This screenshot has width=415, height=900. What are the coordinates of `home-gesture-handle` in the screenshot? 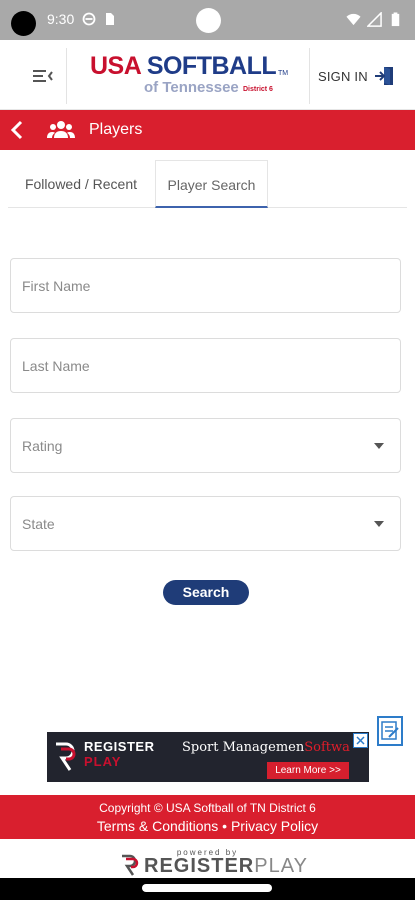 It's located at (207, 888).